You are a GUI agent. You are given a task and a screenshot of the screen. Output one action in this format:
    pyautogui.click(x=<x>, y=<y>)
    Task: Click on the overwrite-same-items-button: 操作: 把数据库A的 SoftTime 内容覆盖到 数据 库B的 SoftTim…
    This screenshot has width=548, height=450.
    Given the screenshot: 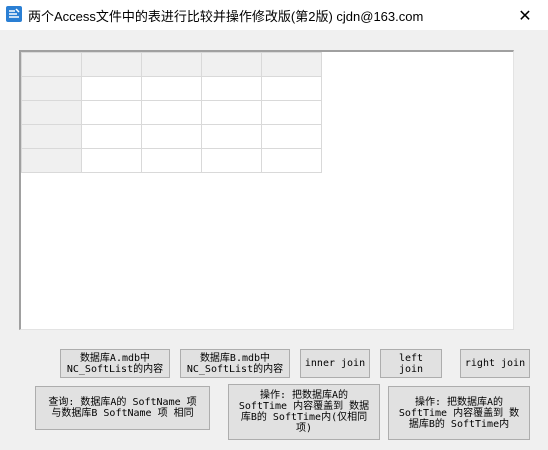 What is the action you would take?
    pyautogui.click(x=304, y=412)
    